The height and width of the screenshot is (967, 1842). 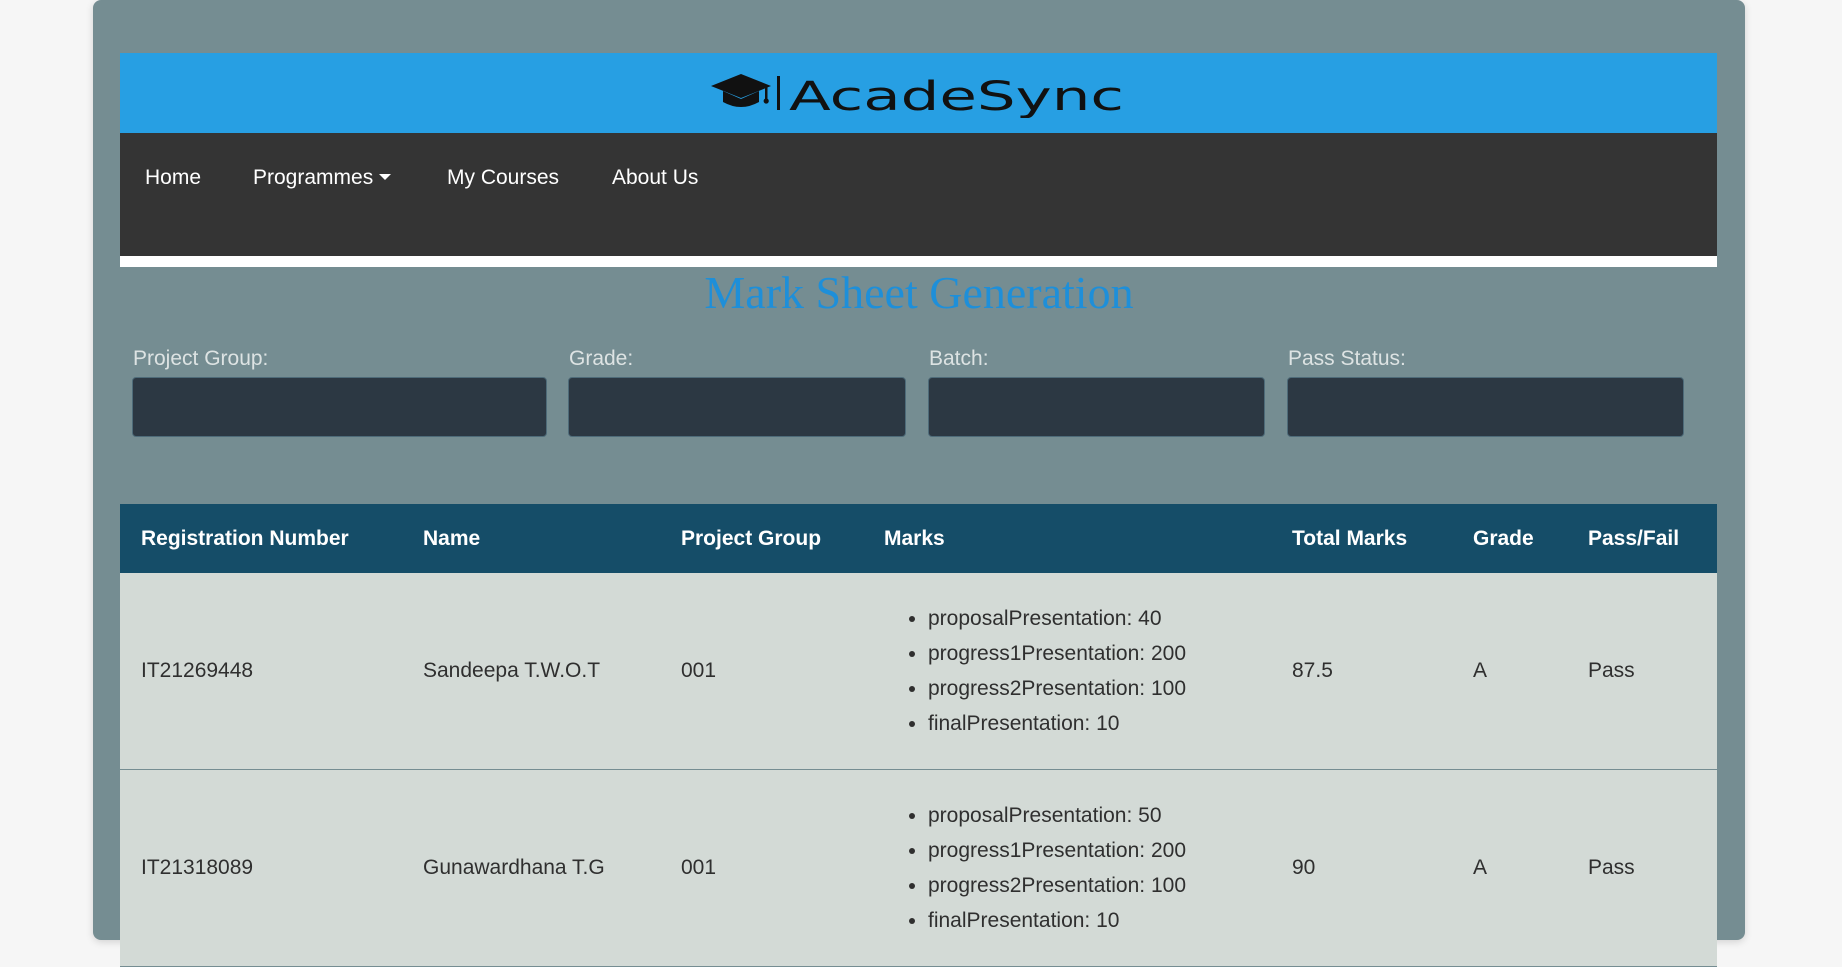 What do you see at coordinates (959, 358) in the screenshot?
I see `batch-label: Batch:` at bounding box center [959, 358].